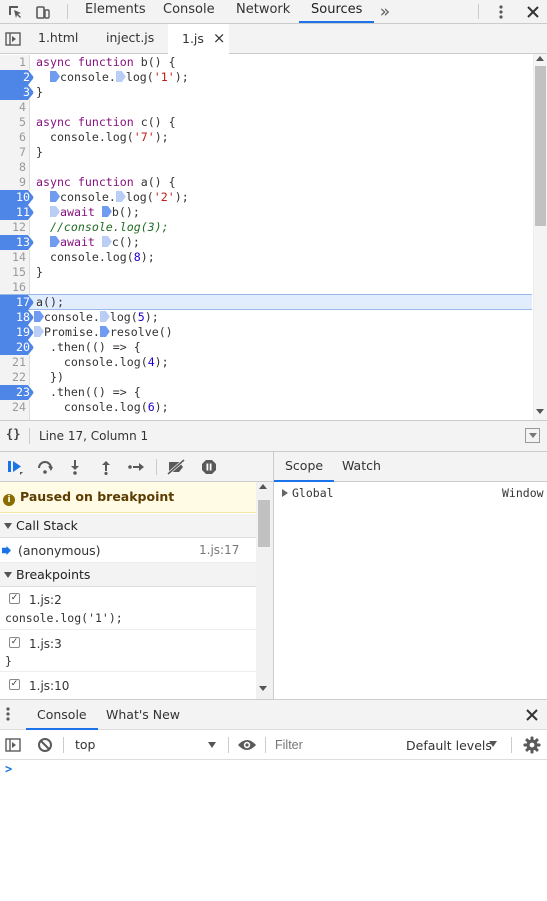  I want to click on toggle-navigator-icon, so click(13, 38).